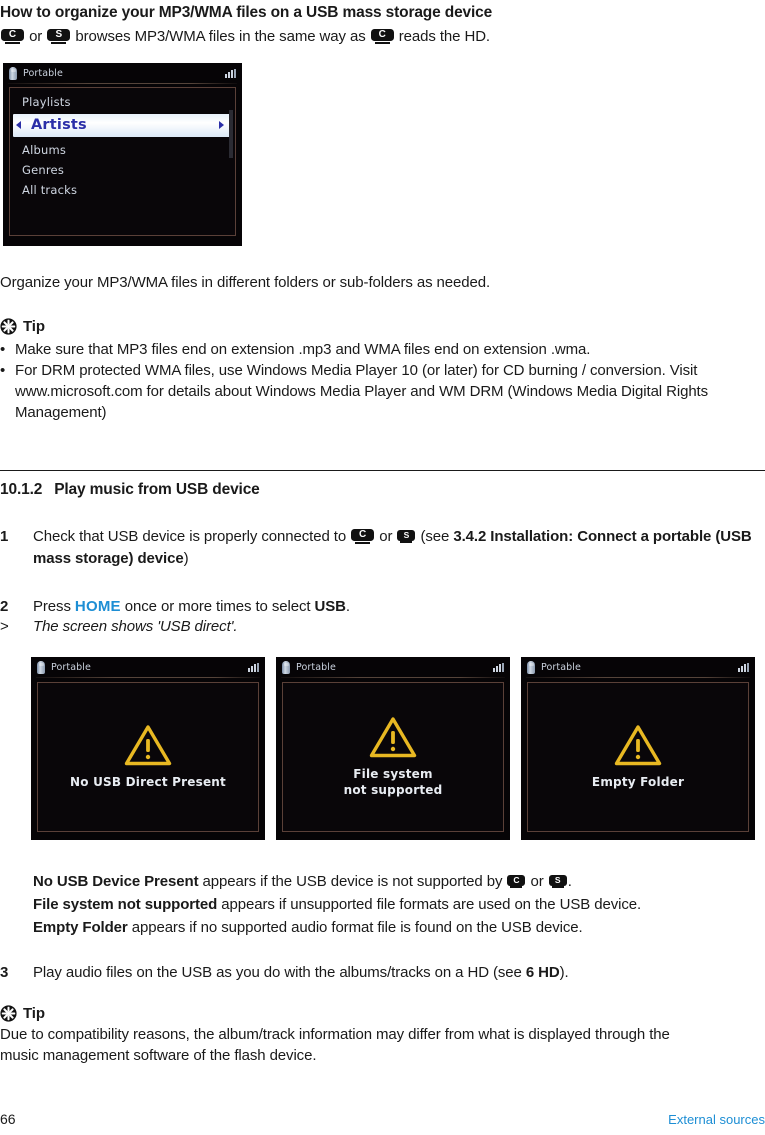 The image size is (765, 1135). Describe the element at coordinates (186, 558) in the screenshot. I see `step-1-text-c: )` at that location.